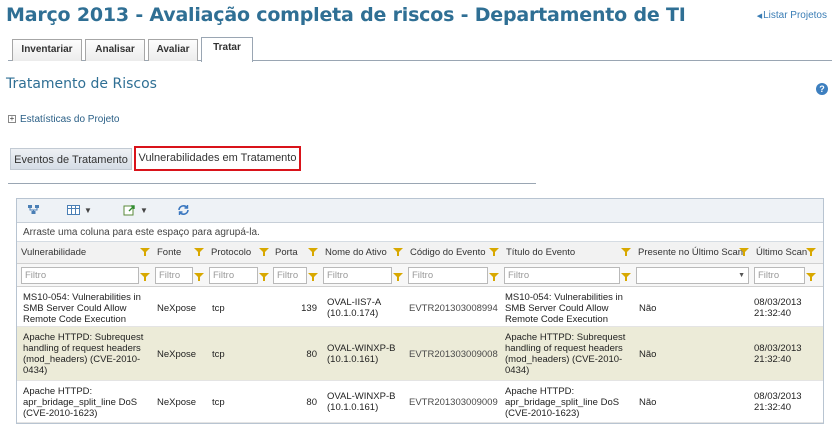 Image resolution: width=833 pixels, height=424 pixels. I want to click on column-header-protocolo: Protocolo, so click(239, 253).